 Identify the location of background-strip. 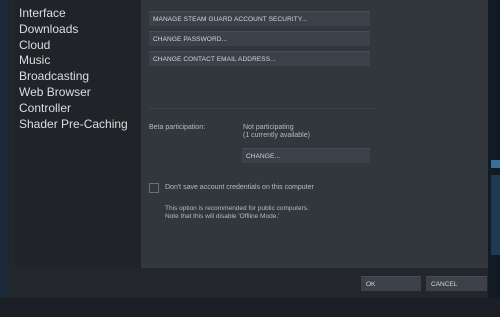
(494, 158).